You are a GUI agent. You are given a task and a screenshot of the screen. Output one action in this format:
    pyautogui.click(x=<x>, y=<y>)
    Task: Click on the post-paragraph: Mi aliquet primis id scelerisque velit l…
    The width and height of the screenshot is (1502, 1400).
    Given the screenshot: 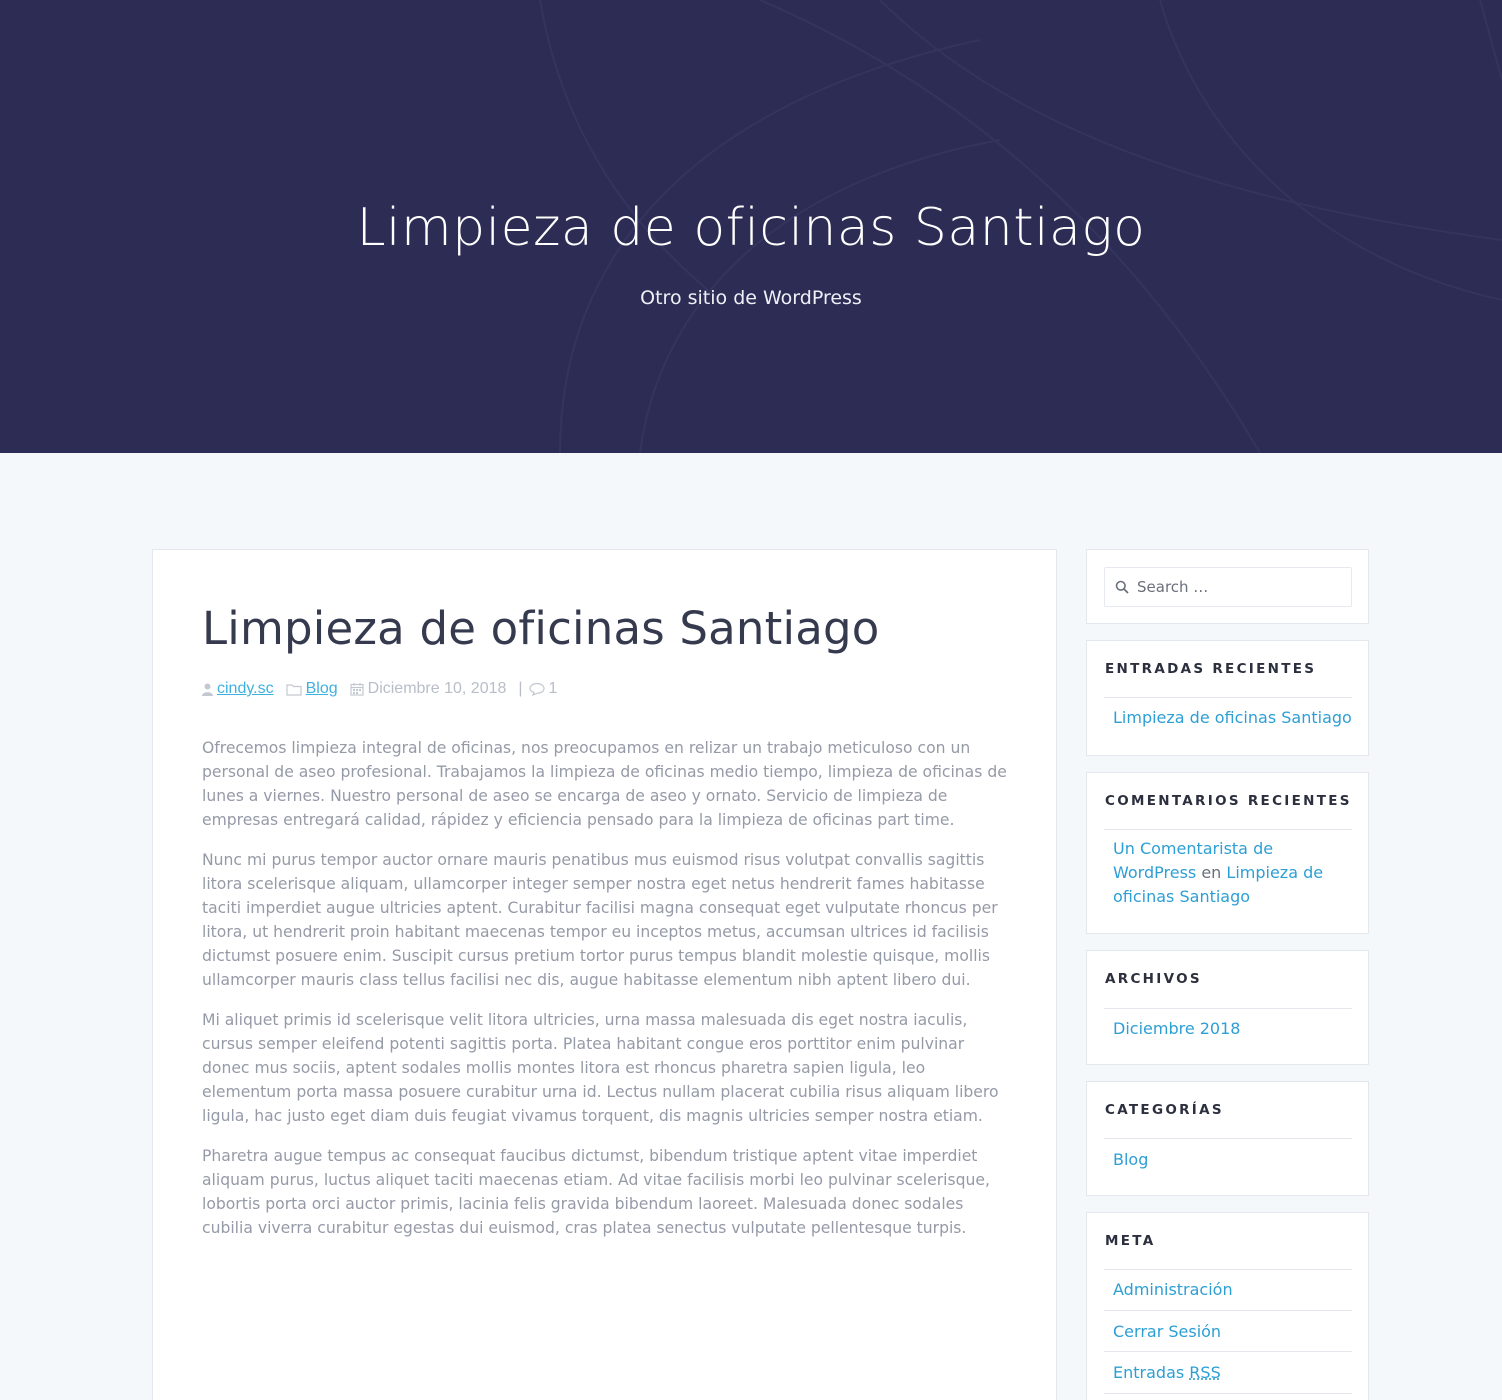 What is the action you would take?
    pyautogui.click(x=607, y=1068)
    